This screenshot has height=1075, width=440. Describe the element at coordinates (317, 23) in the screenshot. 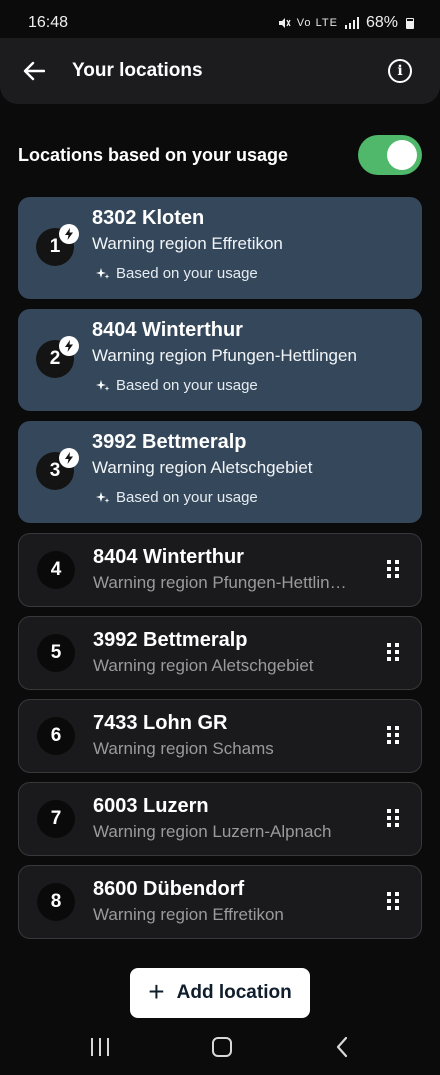

I see `network-icon: Vo LTE` at that location.